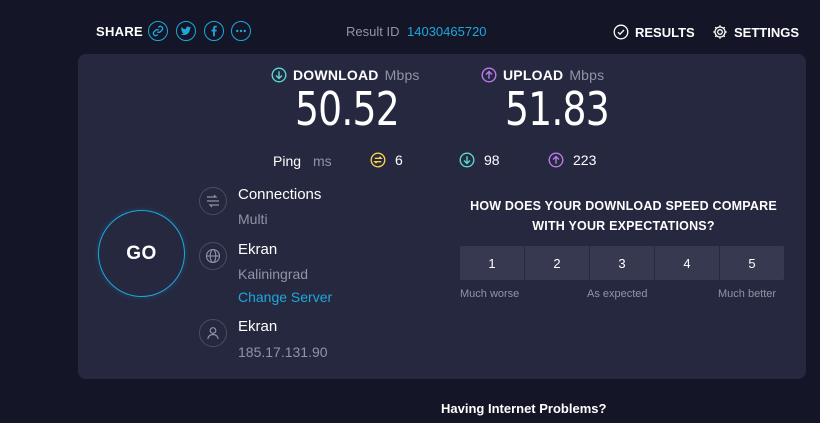  What do you see at coordinates (587, 75) in the screenshot?
I see `upload-unit: Mbps` at bounding box center [587, 75].